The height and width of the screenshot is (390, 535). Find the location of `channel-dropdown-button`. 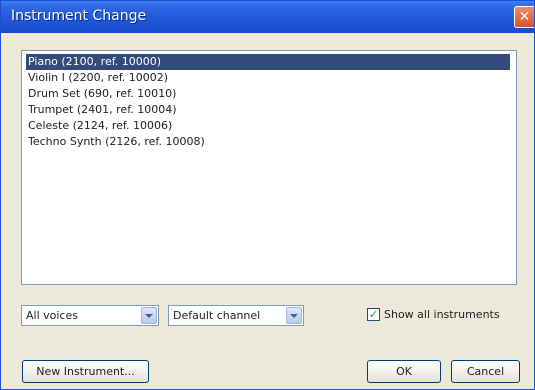

channel-dropdown-button is located at coordinates (294, 315).